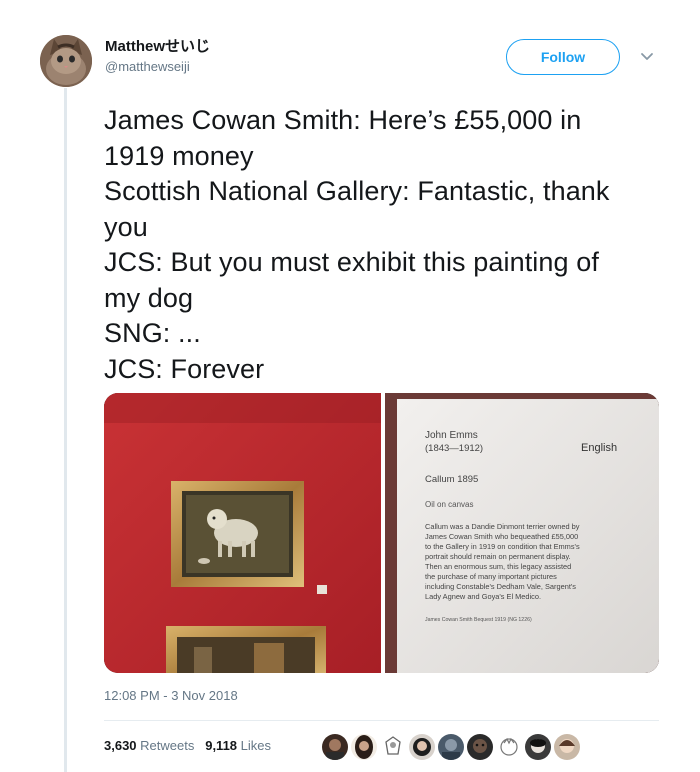 The width and height of the screenshot is (700, 772). Describe the element at coordinates (256, 745) in the screenshot. I see `likes-label: Likes` at that location.